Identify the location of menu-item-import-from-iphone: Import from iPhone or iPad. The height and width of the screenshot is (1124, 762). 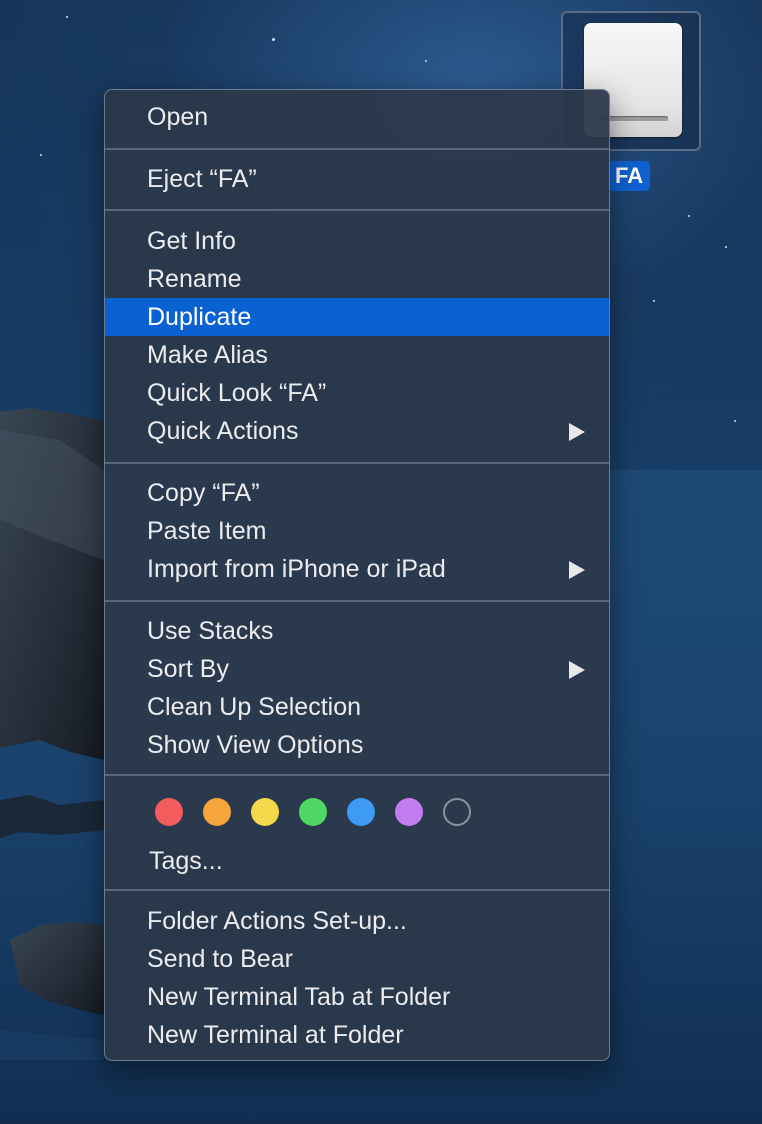
(357, 569).